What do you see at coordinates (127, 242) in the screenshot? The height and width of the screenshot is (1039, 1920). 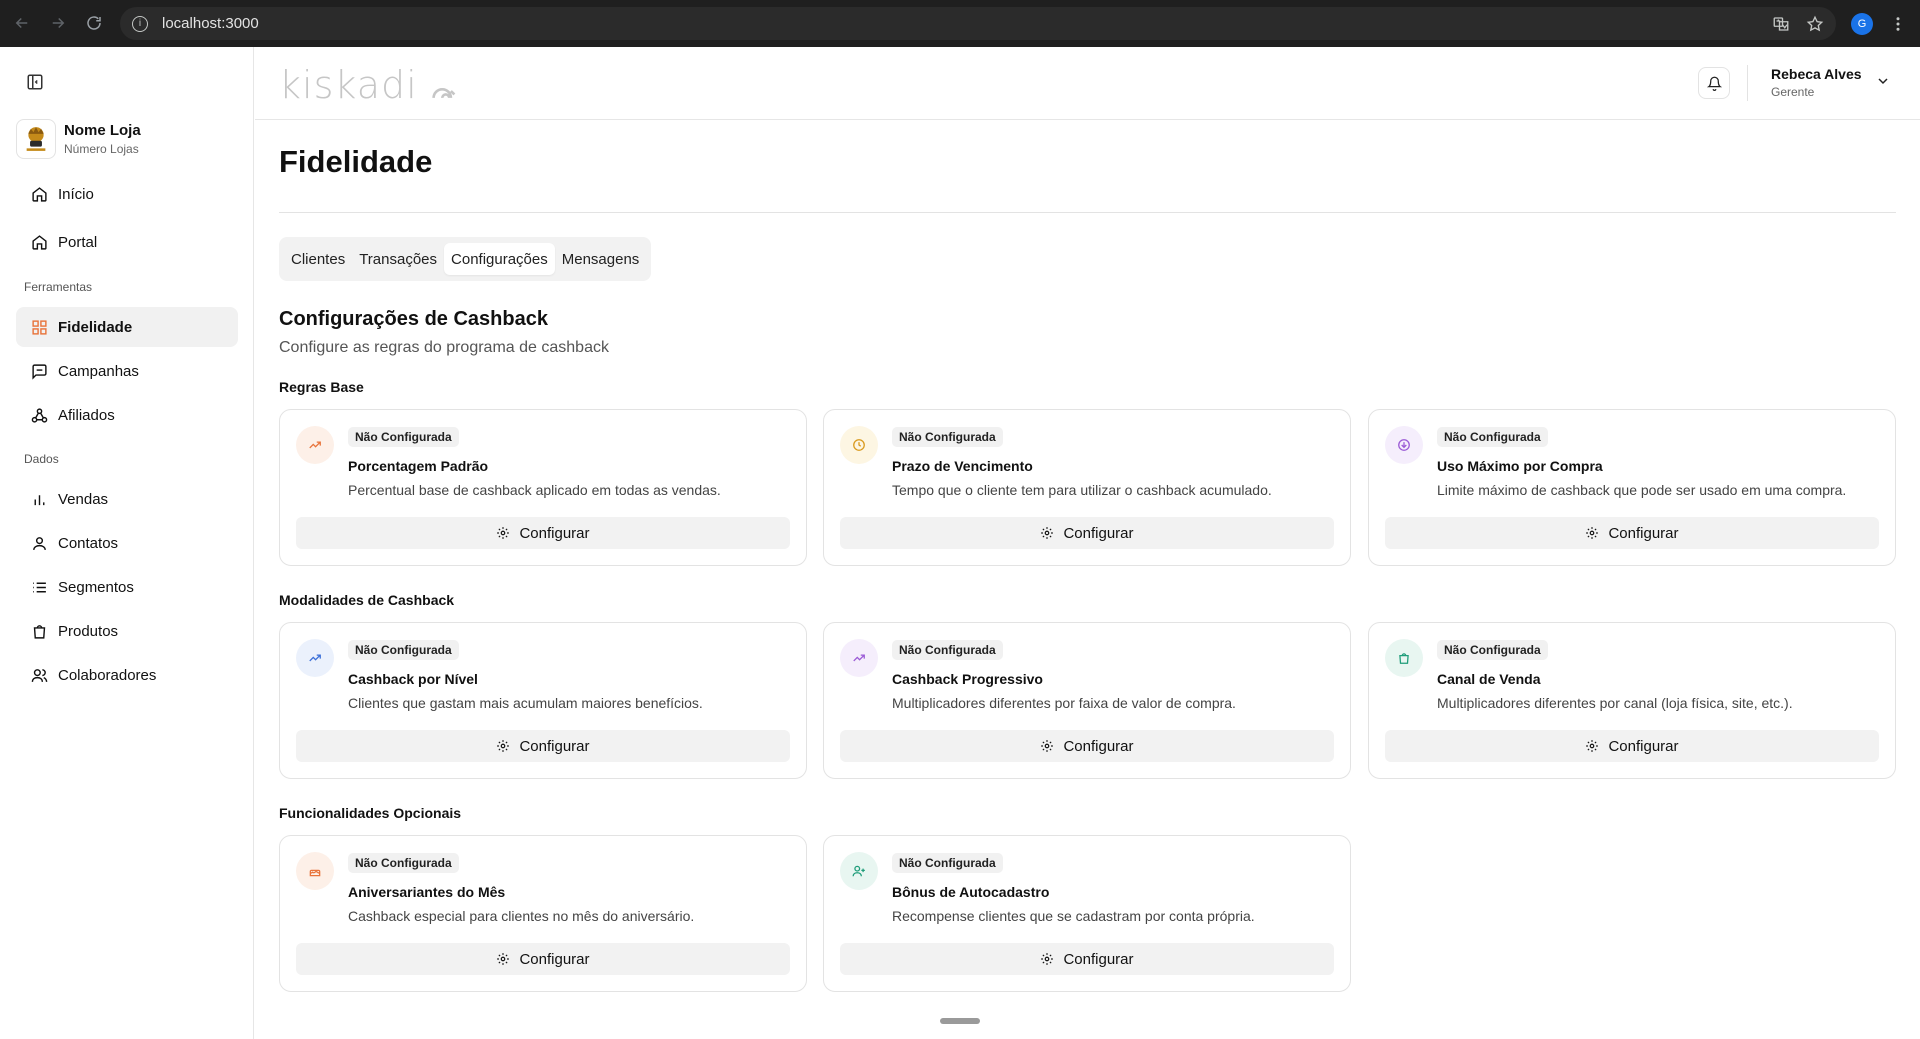 I see `sidebar-item-portal: Portal` at bounding box center [127, 242].